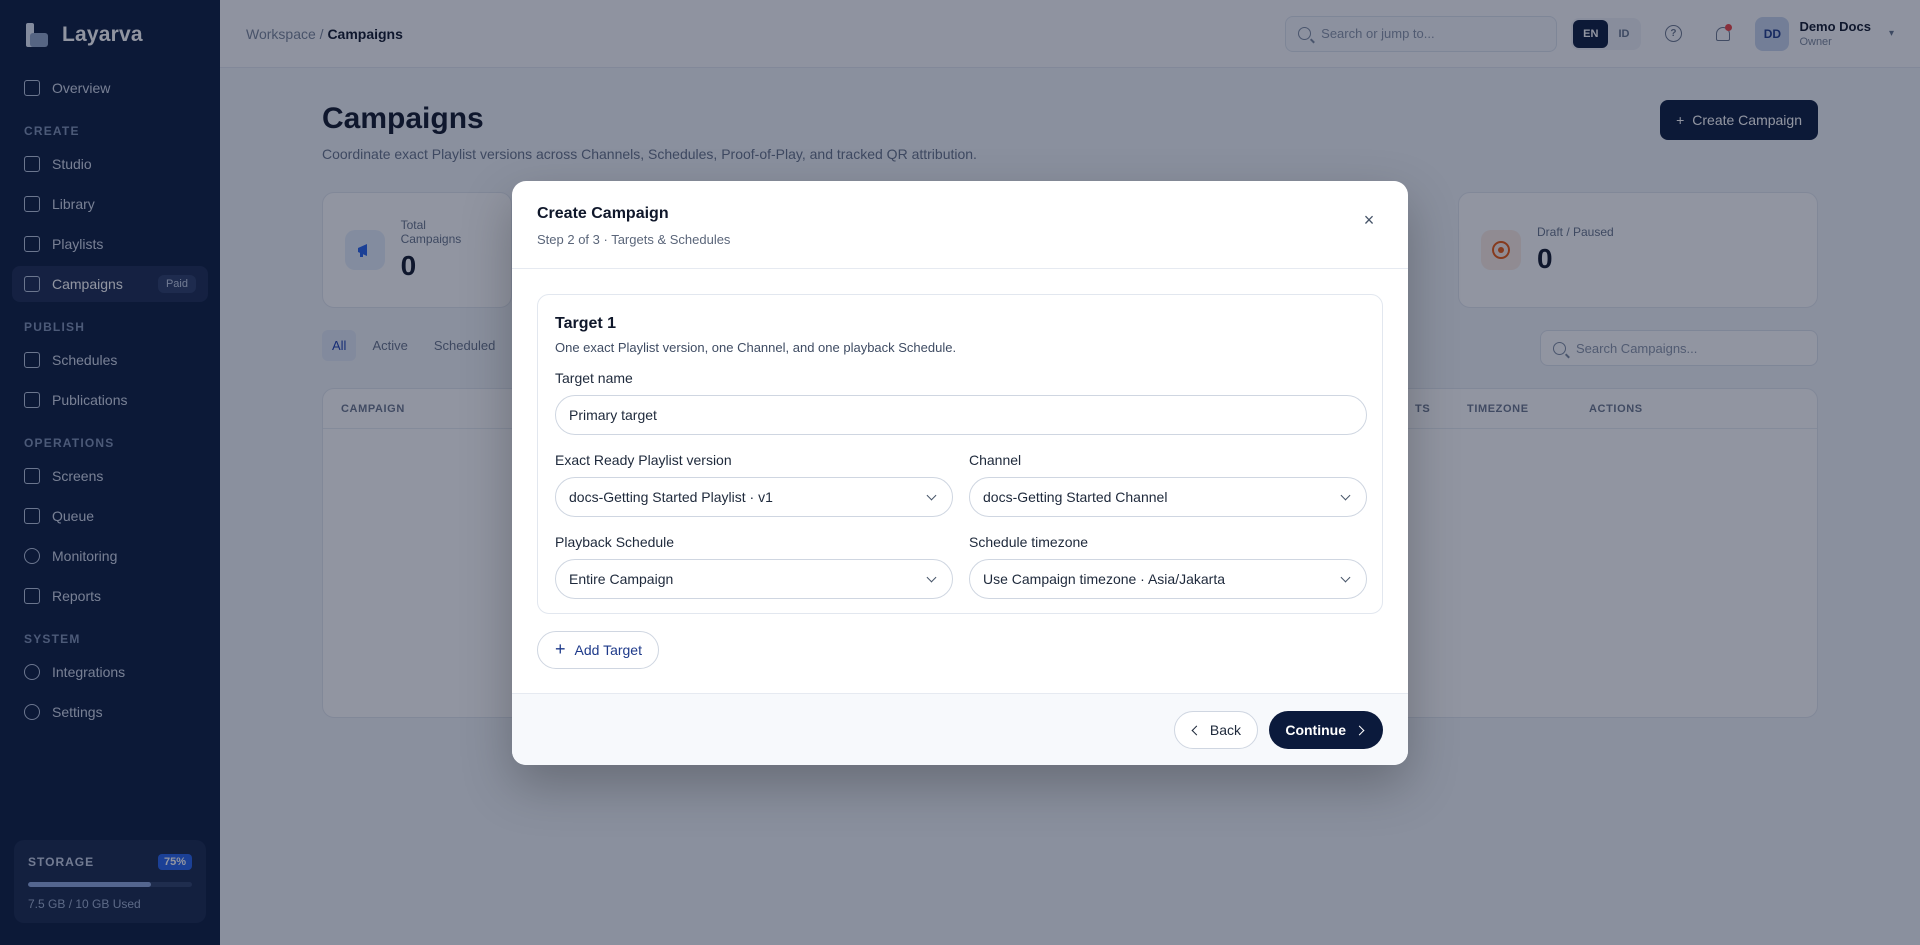 The height and width of the screenshot is (945, 1920). I want to click on add-target-button: + Add Target, so click(598, 650).